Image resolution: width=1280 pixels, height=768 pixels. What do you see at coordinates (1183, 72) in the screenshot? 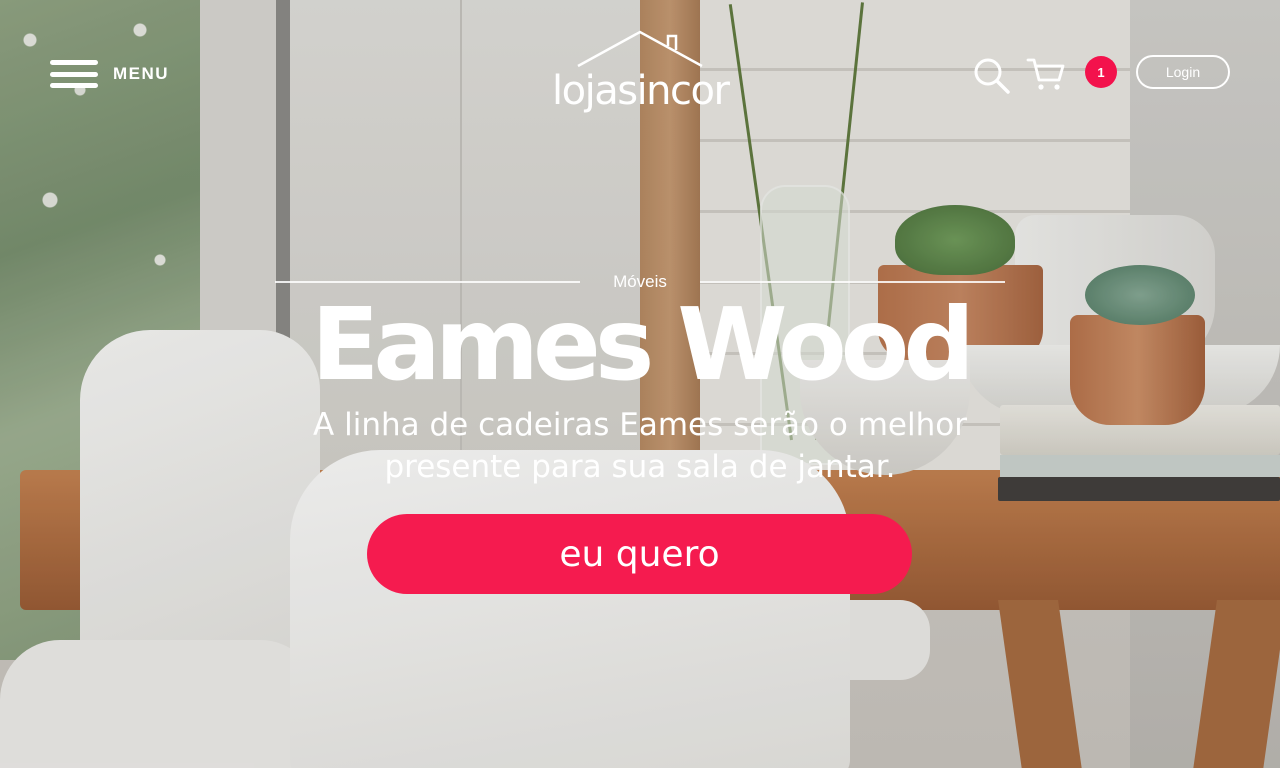
I see `login-button: Login` at bounding box center [1183, 72].